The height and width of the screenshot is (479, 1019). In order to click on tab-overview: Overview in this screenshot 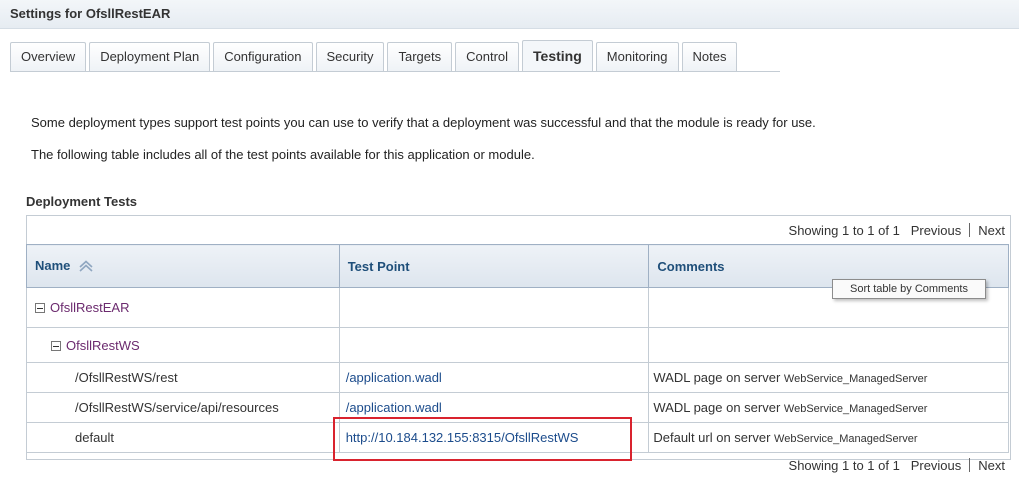, I will do `click(48, 57)`.